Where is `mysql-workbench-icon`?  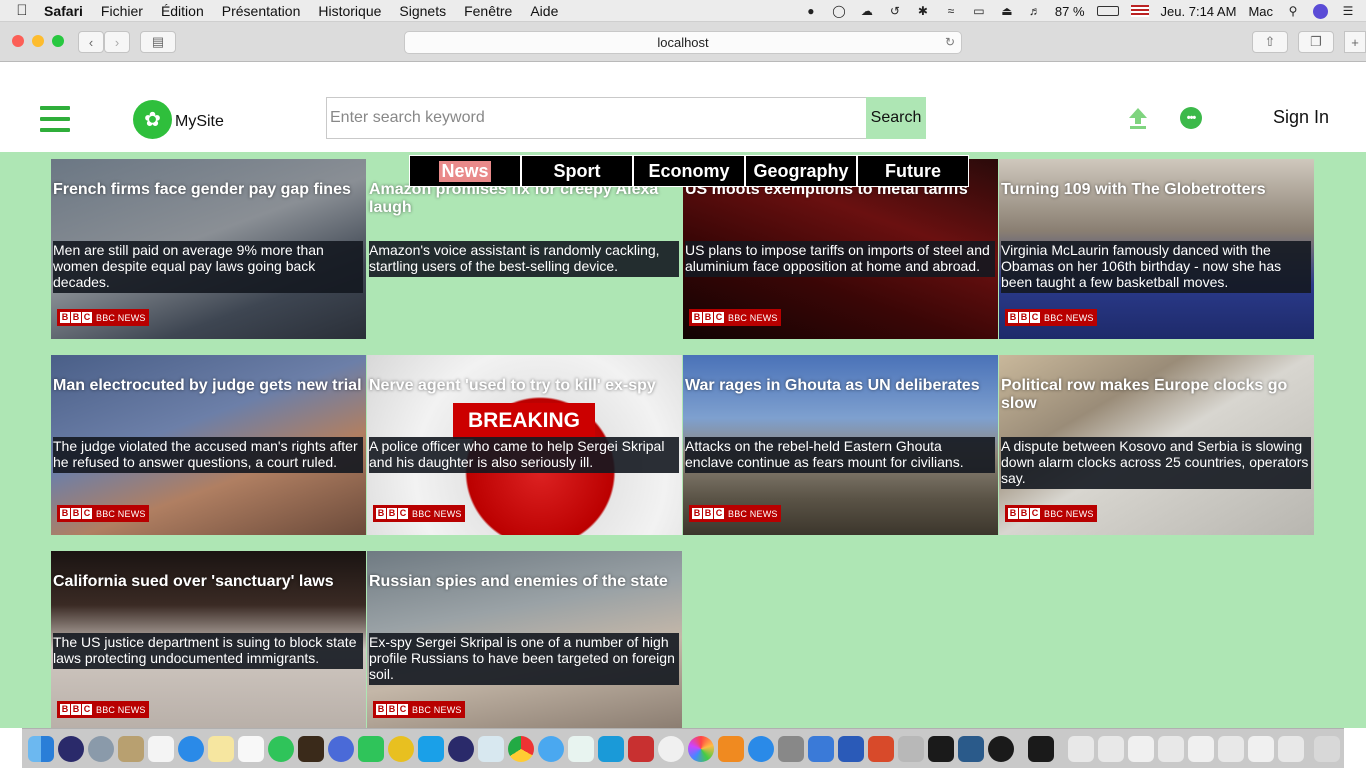 mysql-workbench-icon is located at coordinates (971, 749).